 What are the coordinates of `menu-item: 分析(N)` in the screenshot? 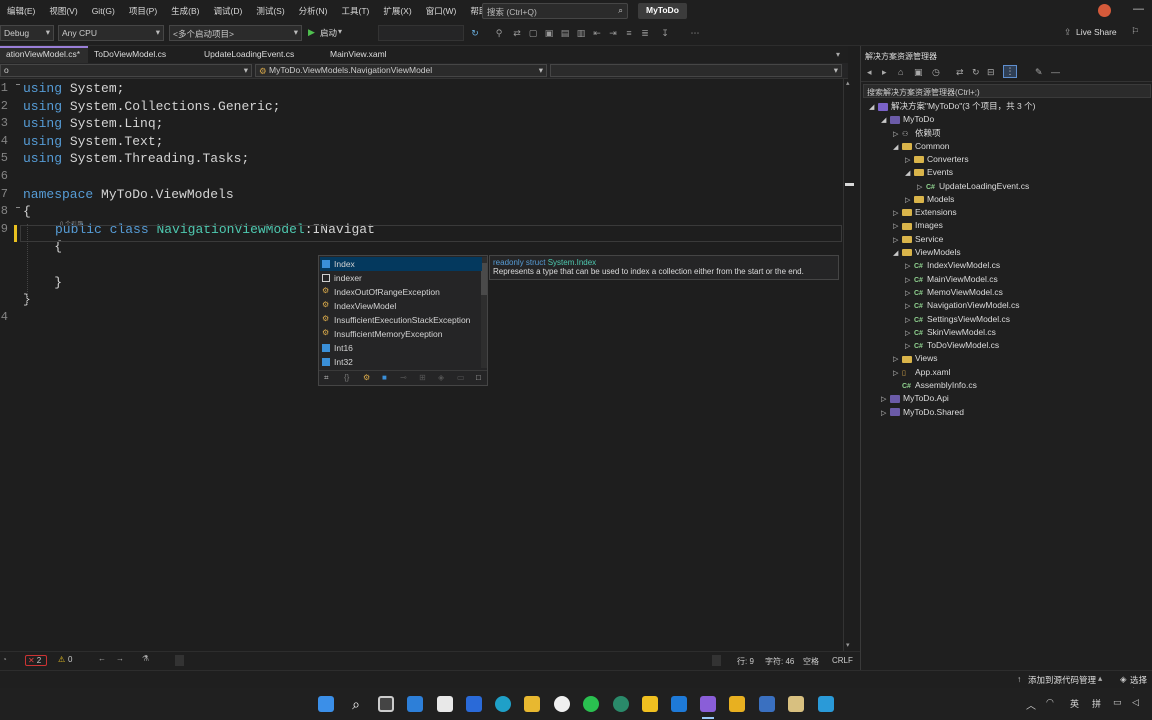 It's located at (313, 11).